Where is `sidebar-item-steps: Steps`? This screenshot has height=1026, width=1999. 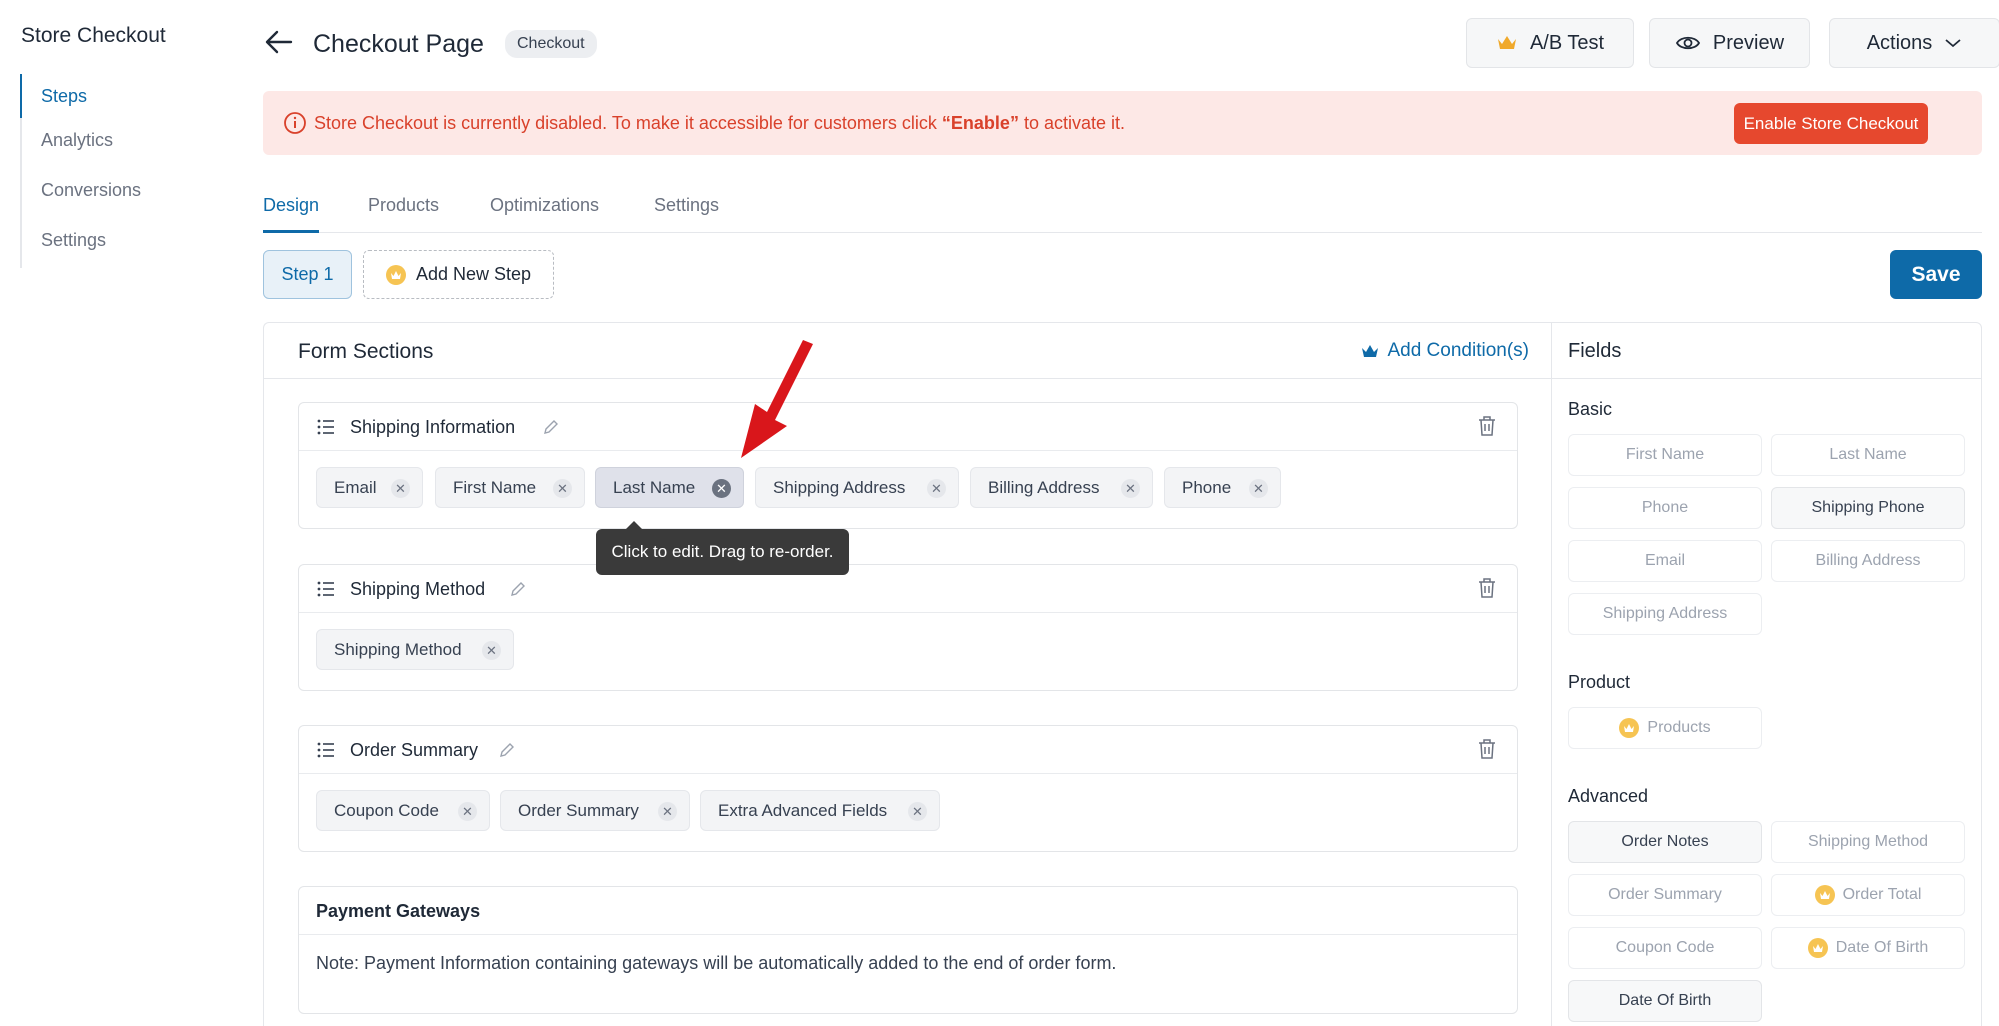
sidebar-item-steps: Steps is located at coordinates (120, 96).